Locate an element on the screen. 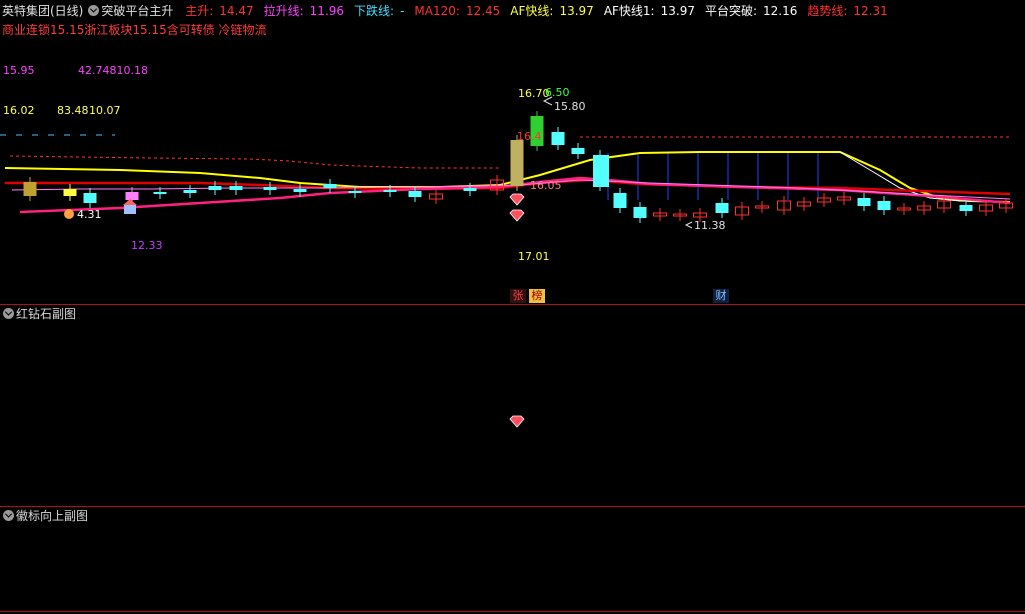  price-label: 16.05 is located at coordinates (546, 185).